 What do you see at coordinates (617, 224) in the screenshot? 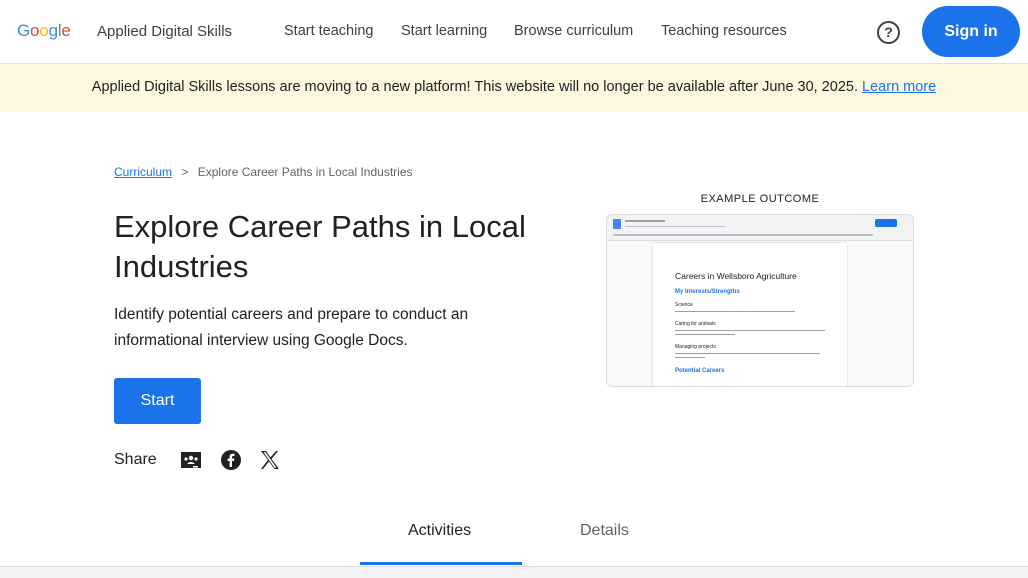
I see `docs-icon` at bounding box center [617, 224].